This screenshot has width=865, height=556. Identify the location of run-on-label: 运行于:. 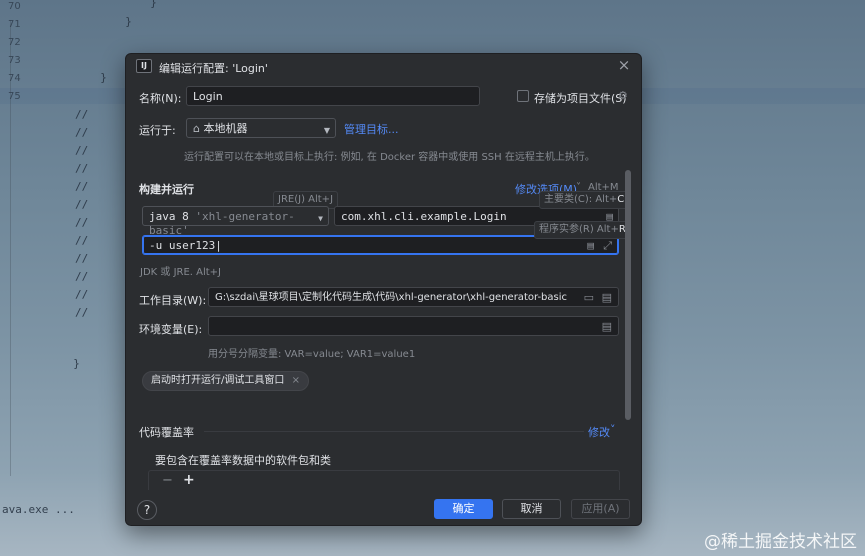
(157, 130).